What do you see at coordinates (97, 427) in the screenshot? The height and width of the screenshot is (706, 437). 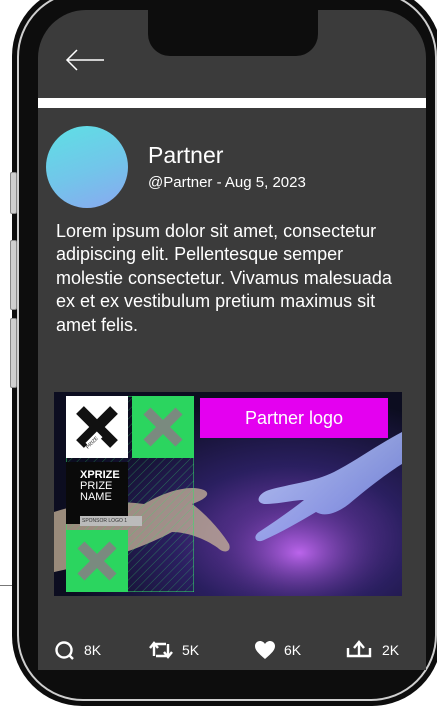 I see `prize-tile-1: PRIZE` at bounding box center [97, 427].